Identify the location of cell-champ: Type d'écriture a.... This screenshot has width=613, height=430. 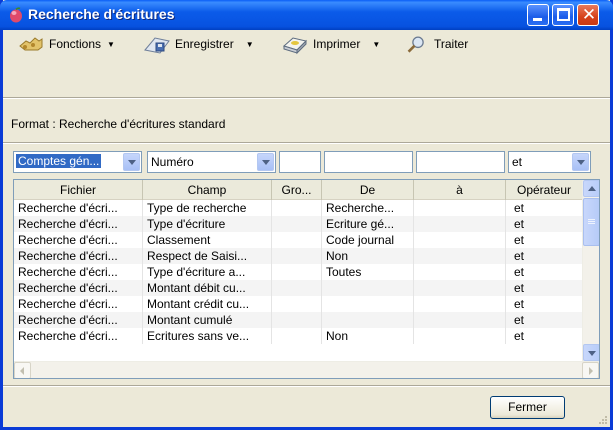
(207, 272).